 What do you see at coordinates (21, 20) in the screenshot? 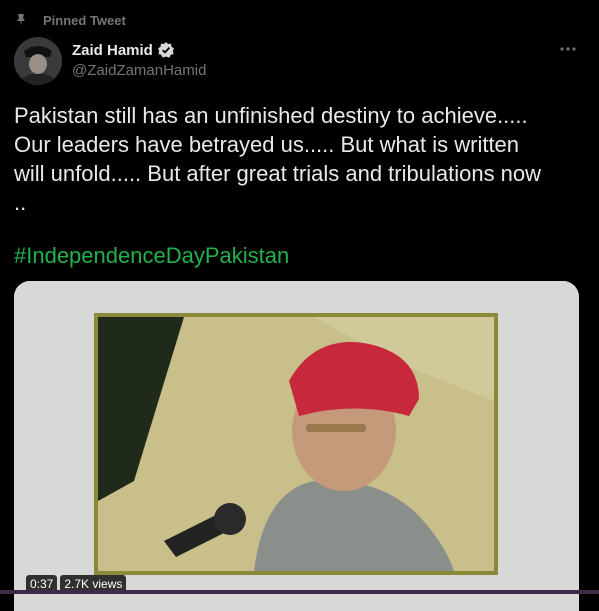
I see `pin-icon` at bounding box center [21, 20].